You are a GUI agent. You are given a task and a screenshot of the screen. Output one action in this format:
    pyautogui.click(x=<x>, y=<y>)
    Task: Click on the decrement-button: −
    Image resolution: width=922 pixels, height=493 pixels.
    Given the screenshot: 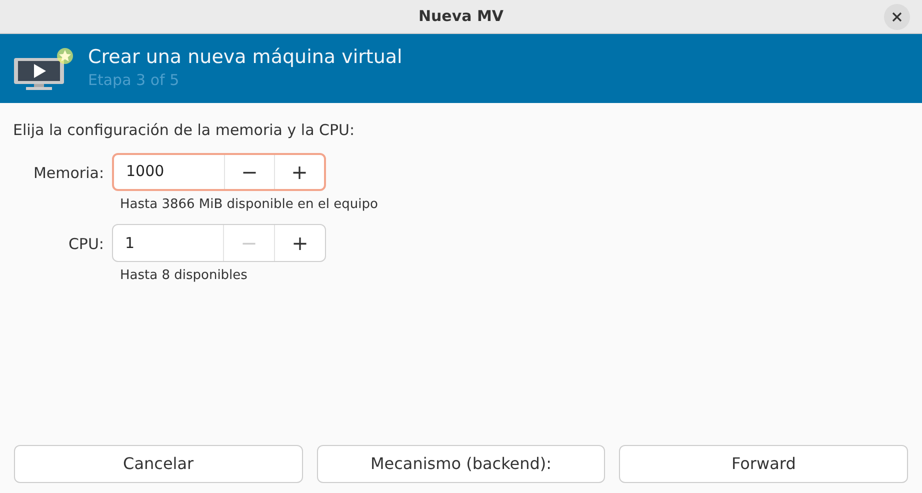 What is the action you would take?
    pyautogui.click(x=249, y=171)
    